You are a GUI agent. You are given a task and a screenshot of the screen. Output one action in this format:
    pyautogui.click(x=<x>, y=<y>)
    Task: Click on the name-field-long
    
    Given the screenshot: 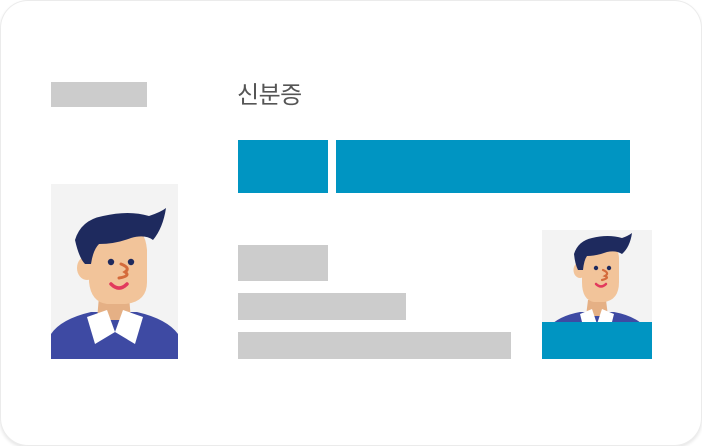 What is the action you would take?
    pyautogui.click(x=483, y=166)
    